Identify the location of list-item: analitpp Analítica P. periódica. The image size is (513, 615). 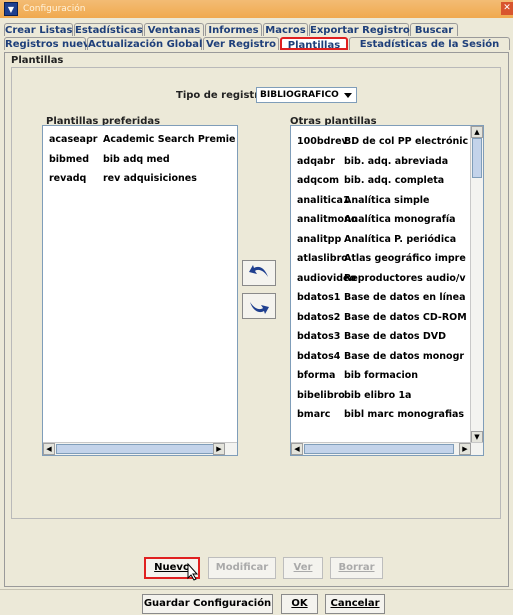
(381, 240).